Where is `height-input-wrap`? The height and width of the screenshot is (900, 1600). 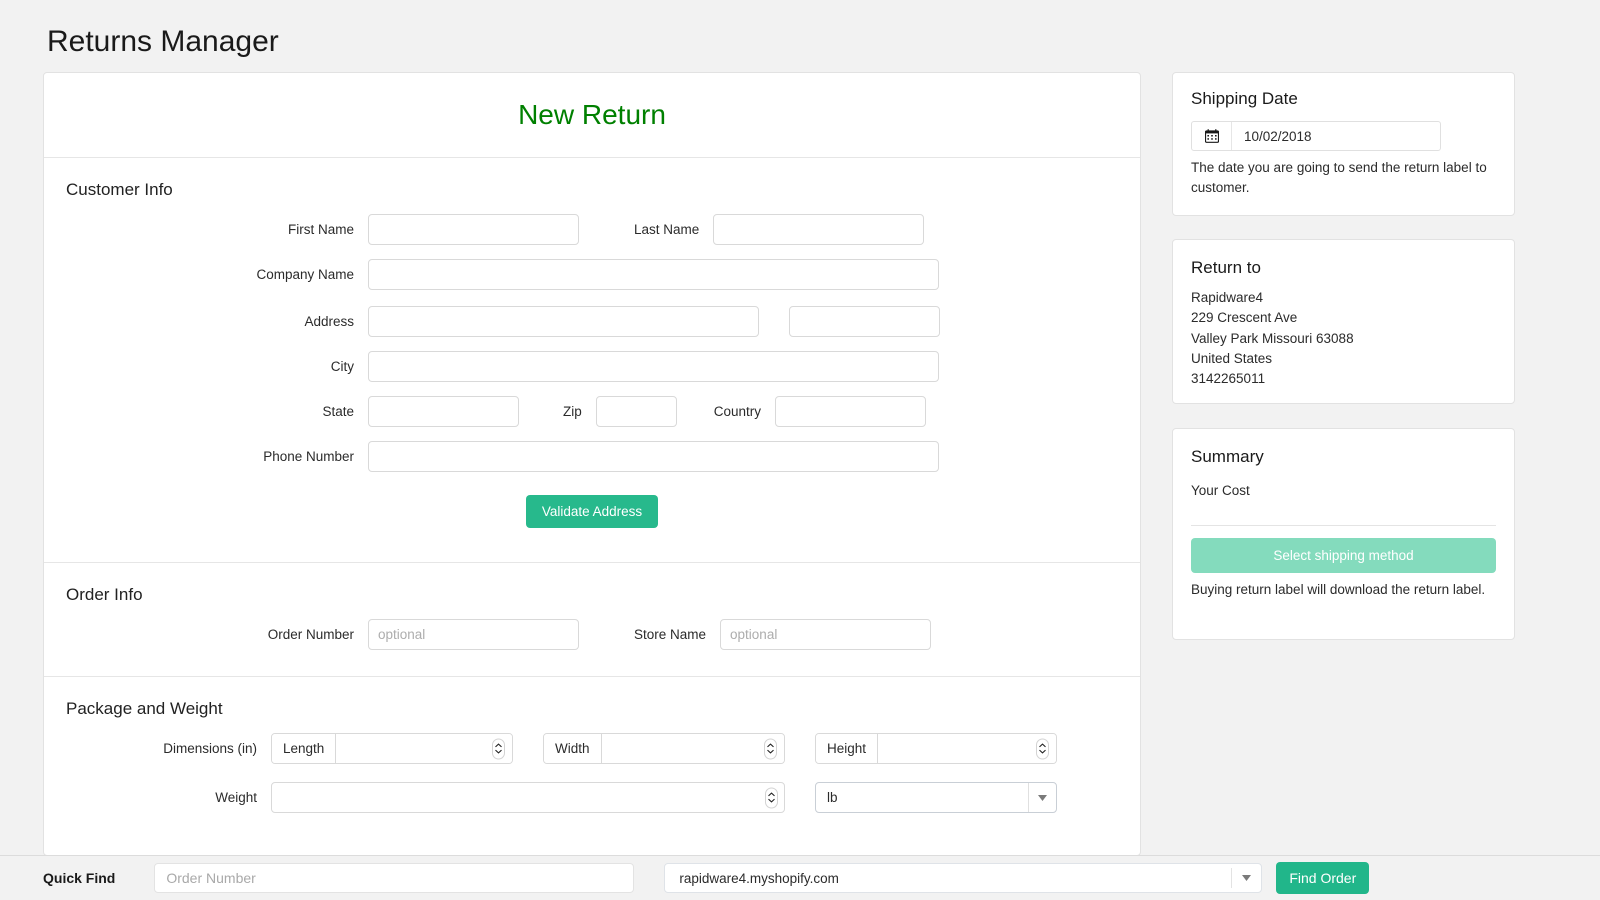 height-input-wrap is located at coordinates (967, 748).